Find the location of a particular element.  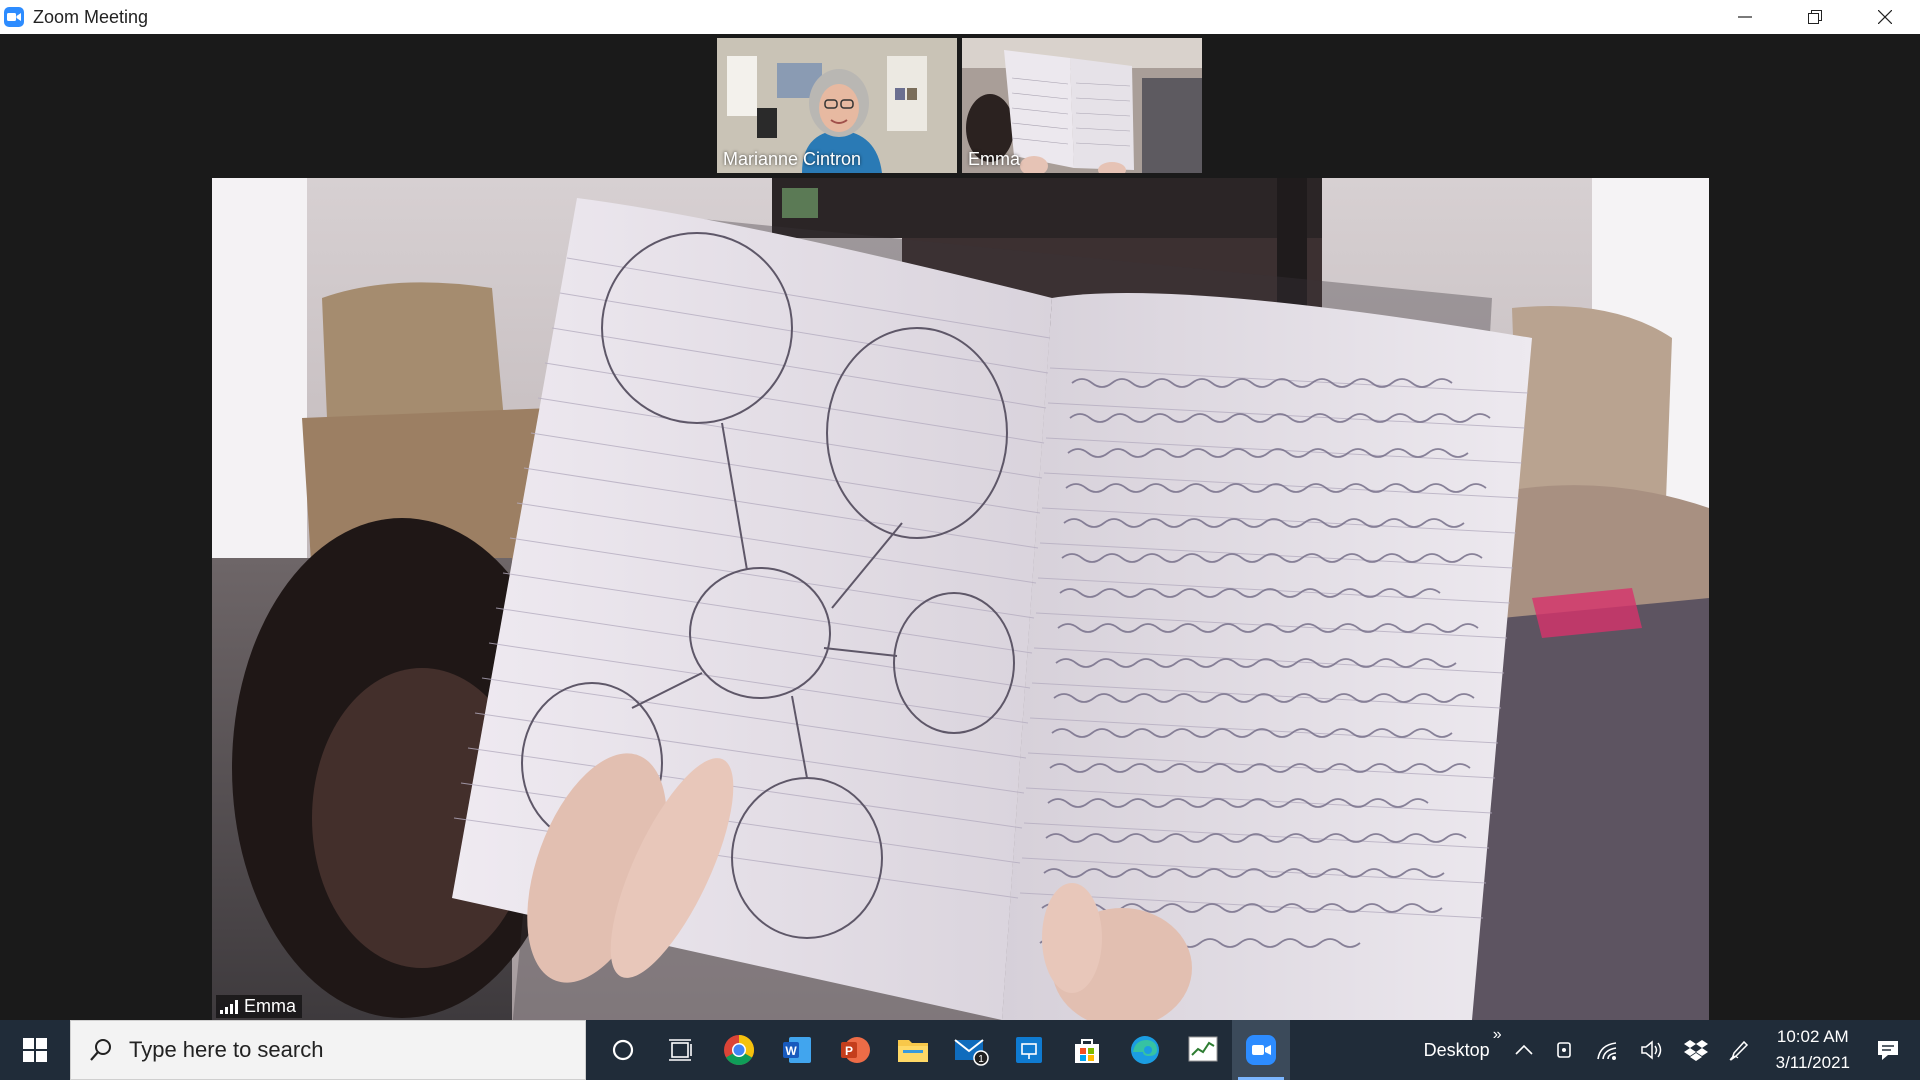

store-button is located at coordinates (1087, 1050).